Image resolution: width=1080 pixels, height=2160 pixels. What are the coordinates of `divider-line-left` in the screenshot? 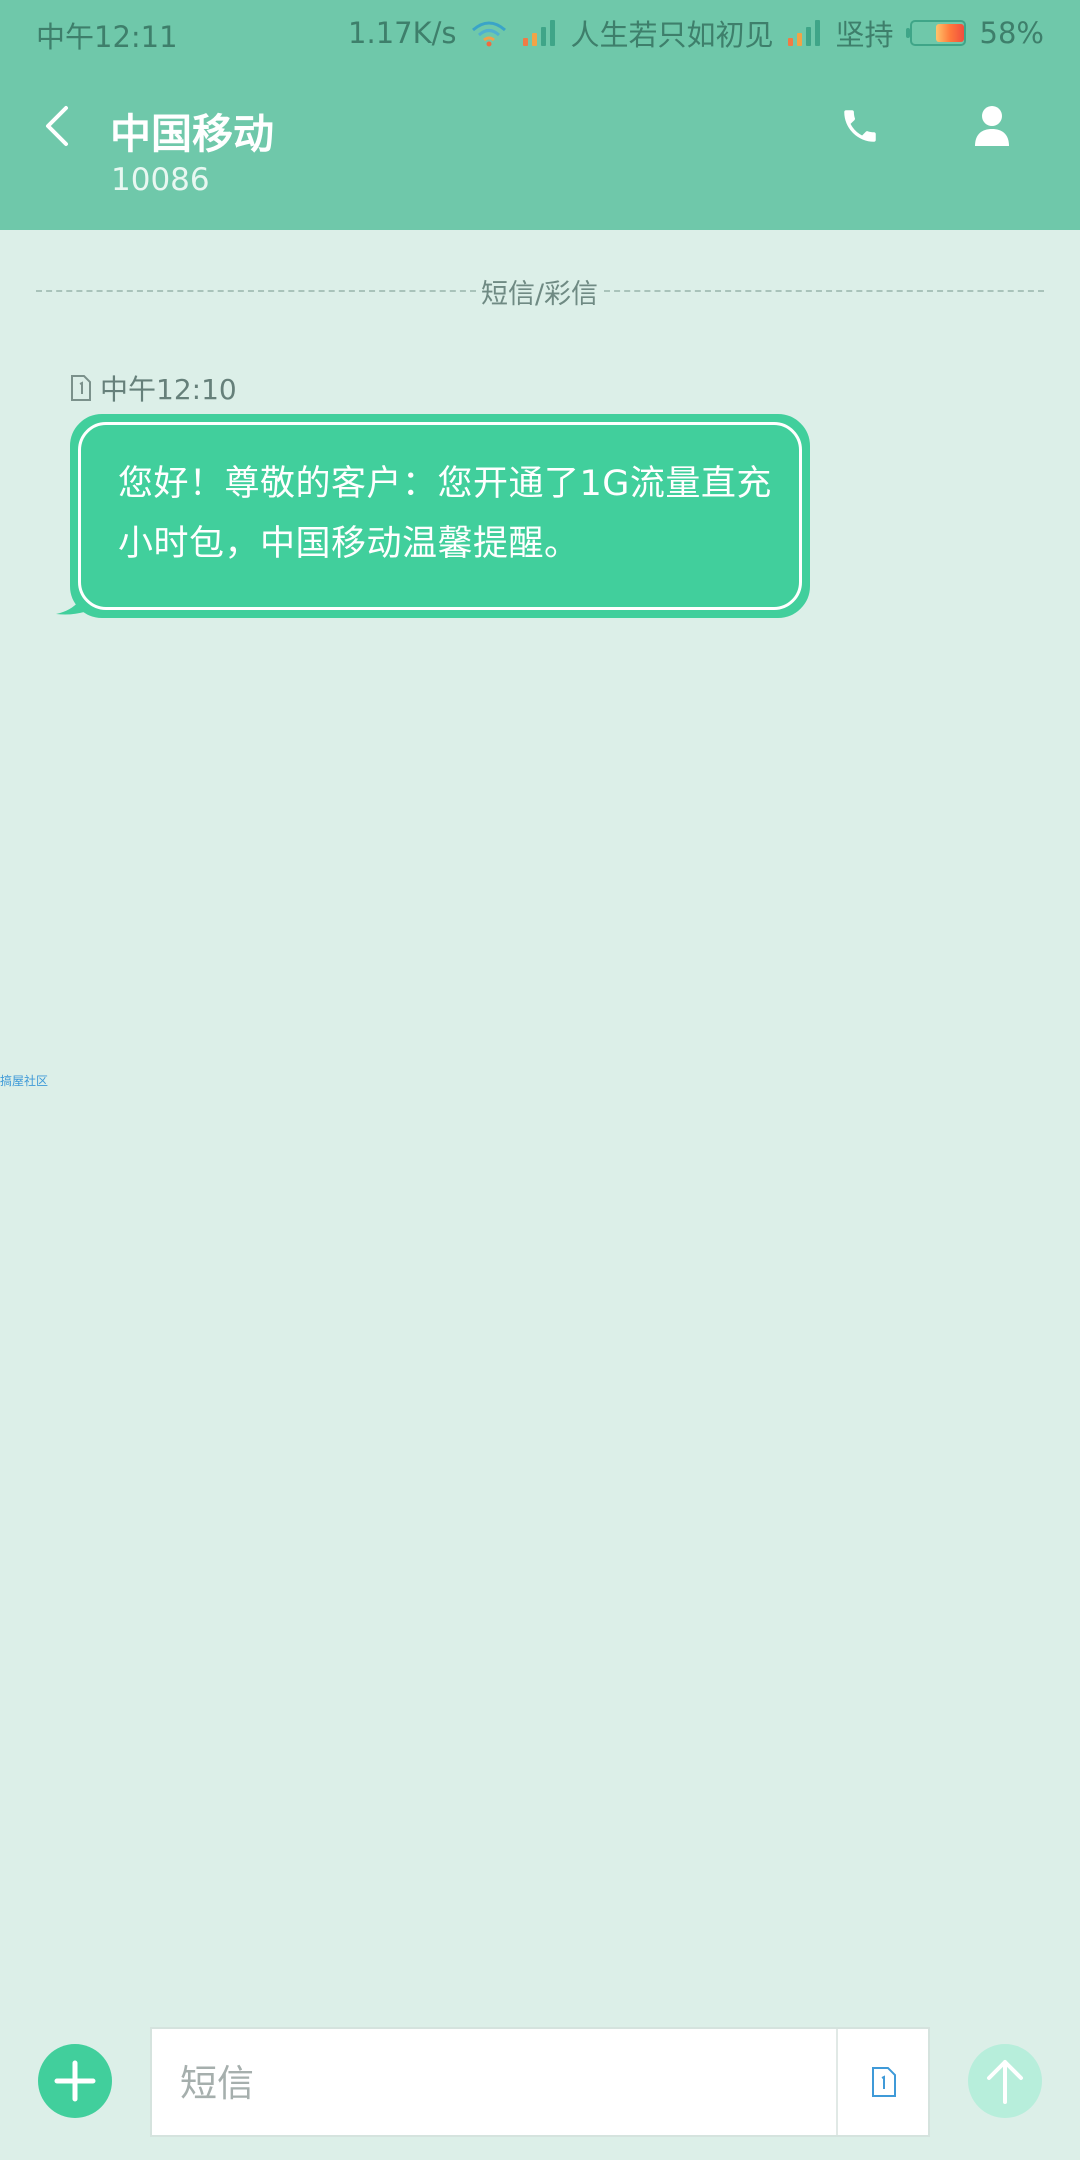 It's located at (256, 291).